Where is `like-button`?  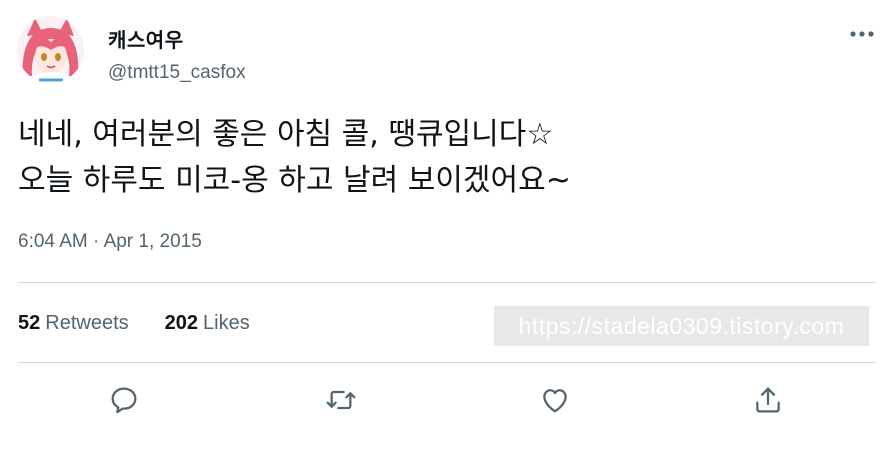 like-button is located at coordinates (555, 400).